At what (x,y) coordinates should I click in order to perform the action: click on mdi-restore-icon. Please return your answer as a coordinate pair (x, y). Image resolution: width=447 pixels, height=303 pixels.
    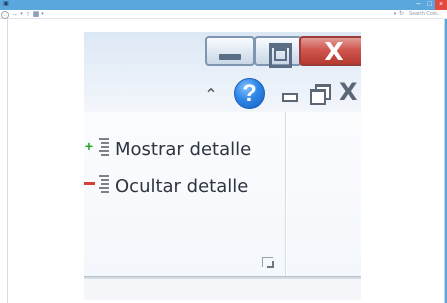
    Looking at the image, I should click on (320, 94).